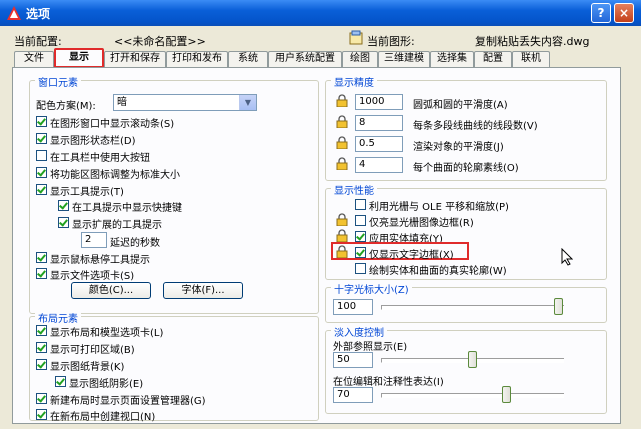  I want to click on checkbox-ribbon-icon-size, so click(41, 172).